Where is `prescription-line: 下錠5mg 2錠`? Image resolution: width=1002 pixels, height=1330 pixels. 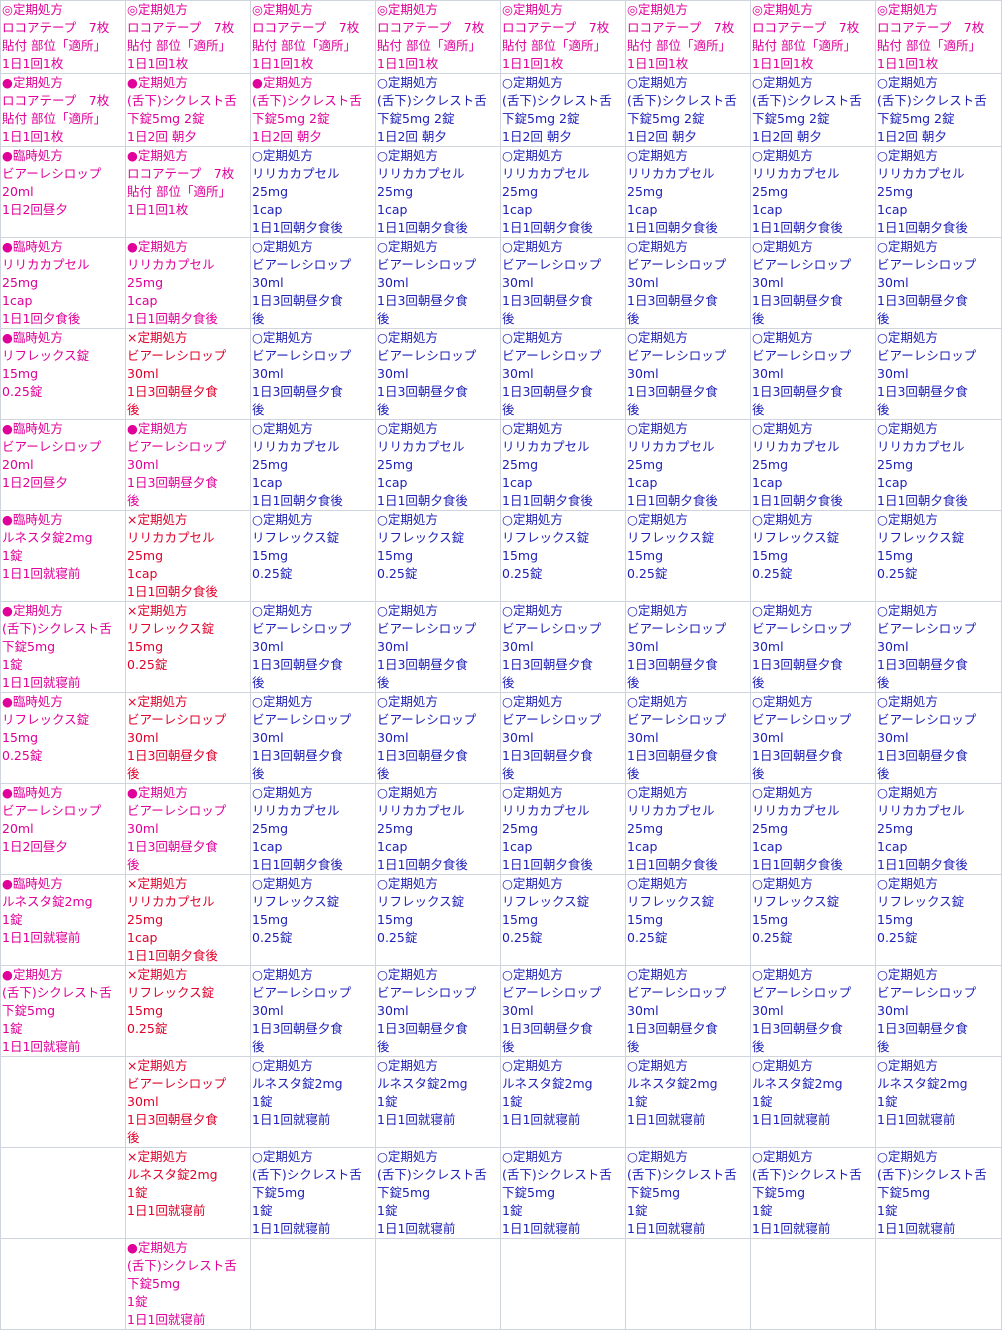 prescription-line: 下錠5mg 2錠 is located at coordinates (541, 118).